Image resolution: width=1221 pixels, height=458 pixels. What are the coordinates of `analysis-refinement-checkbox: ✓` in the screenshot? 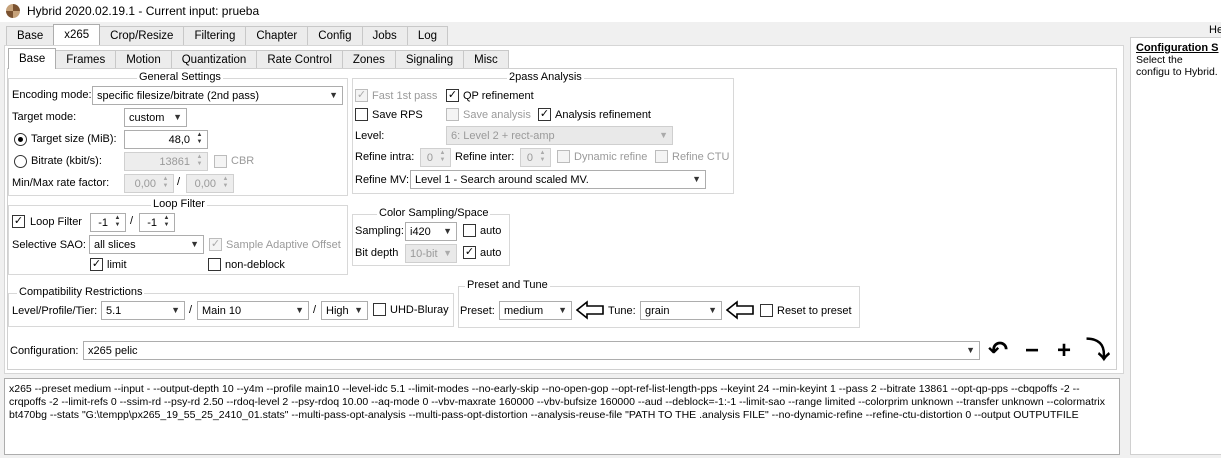 It's located at (544, 114).